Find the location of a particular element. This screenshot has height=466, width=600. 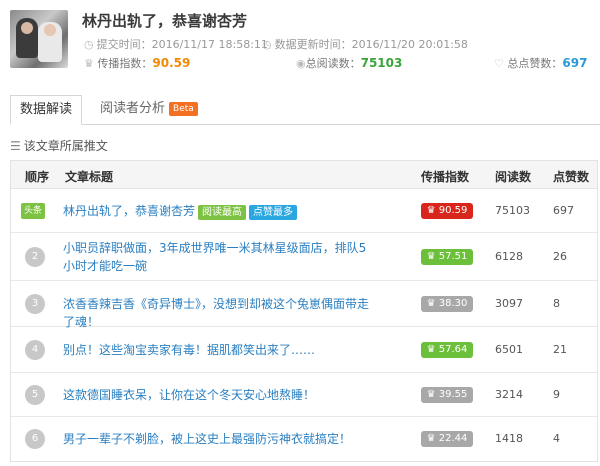

submit-time: ◷ 提交时间：2016/11/17 18:58:11 is located at coordinates (176, 44).